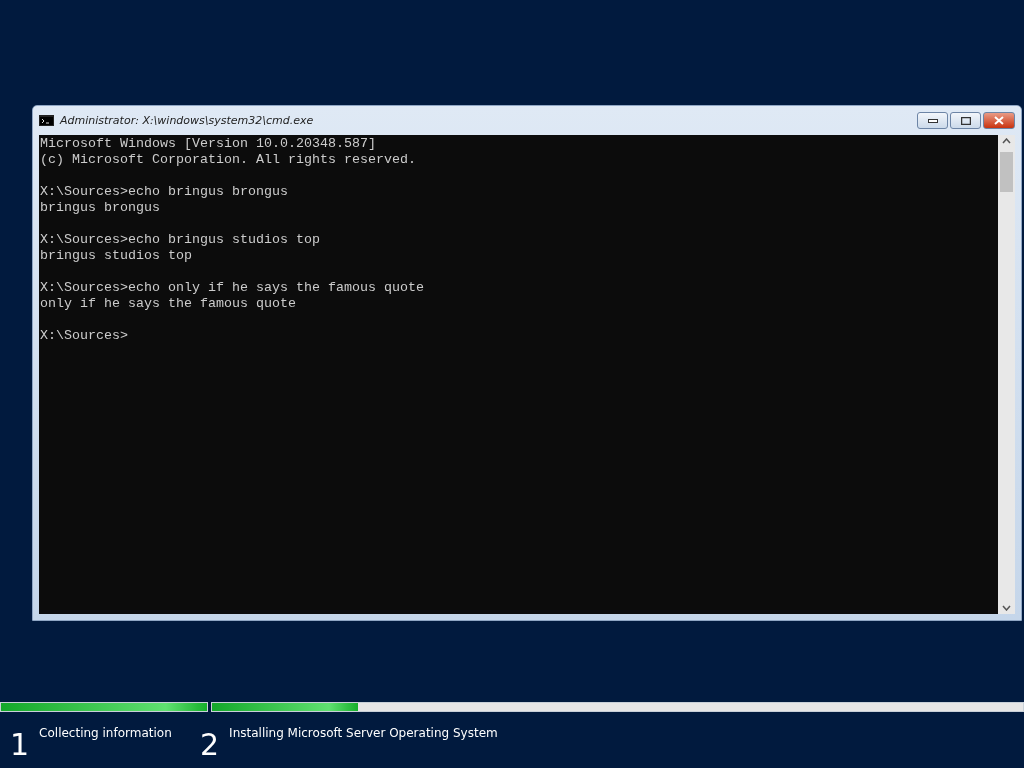 The height and width of the screenshot is (768, 1024). Describe the element at coordinates (105, 734) in the screenshot. I see `step-label: Collecting information` at that location.